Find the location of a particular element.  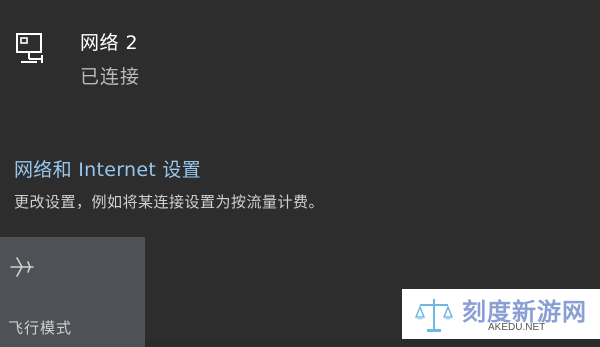

network-settings-description: 更改设置，例如将某连接设置为按流量计费。 is located at coordinates (169, 202).